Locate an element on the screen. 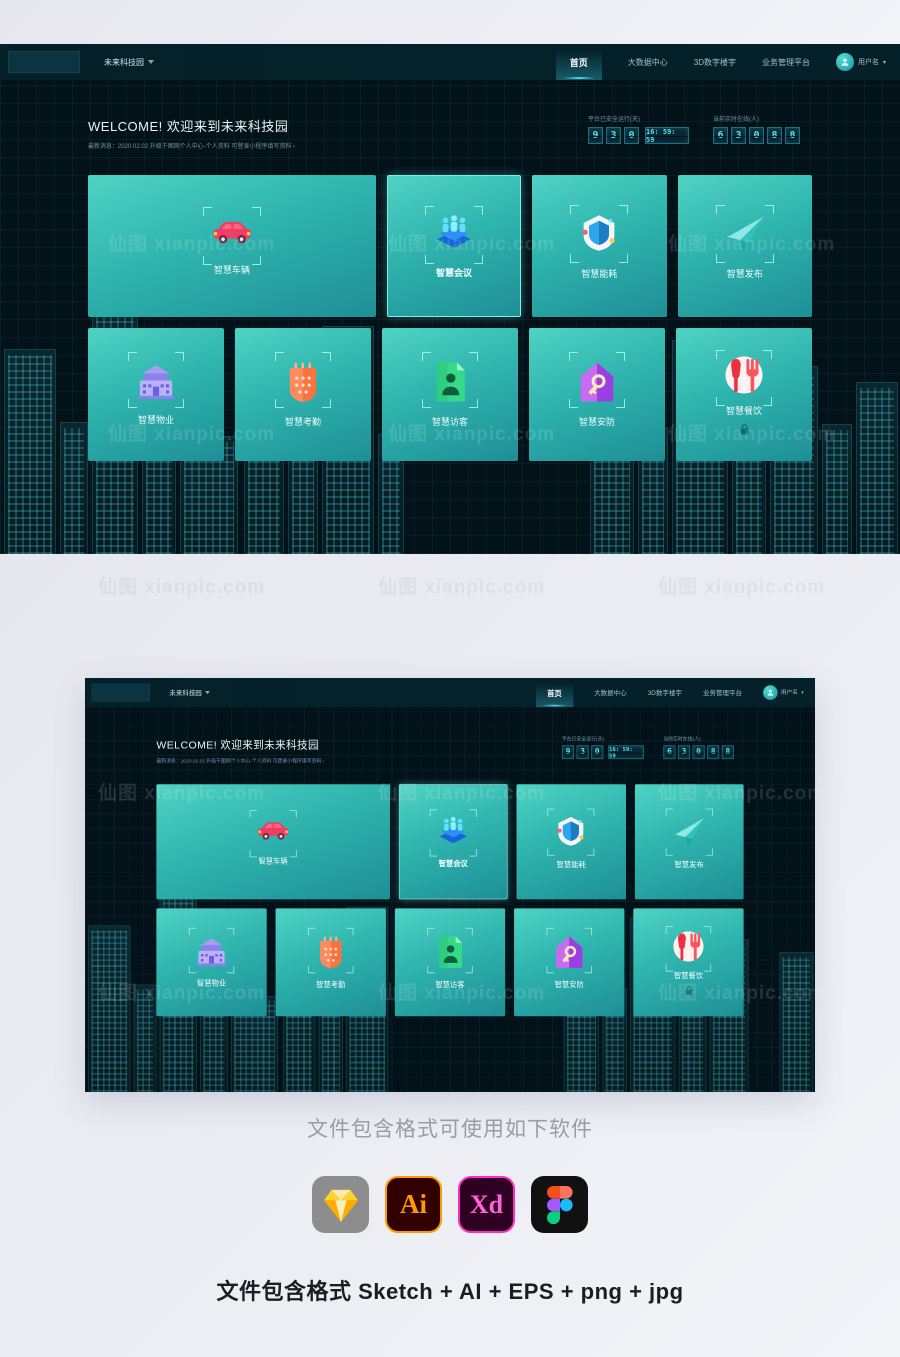  sketch-icon is located at coordinates (340, 1204).